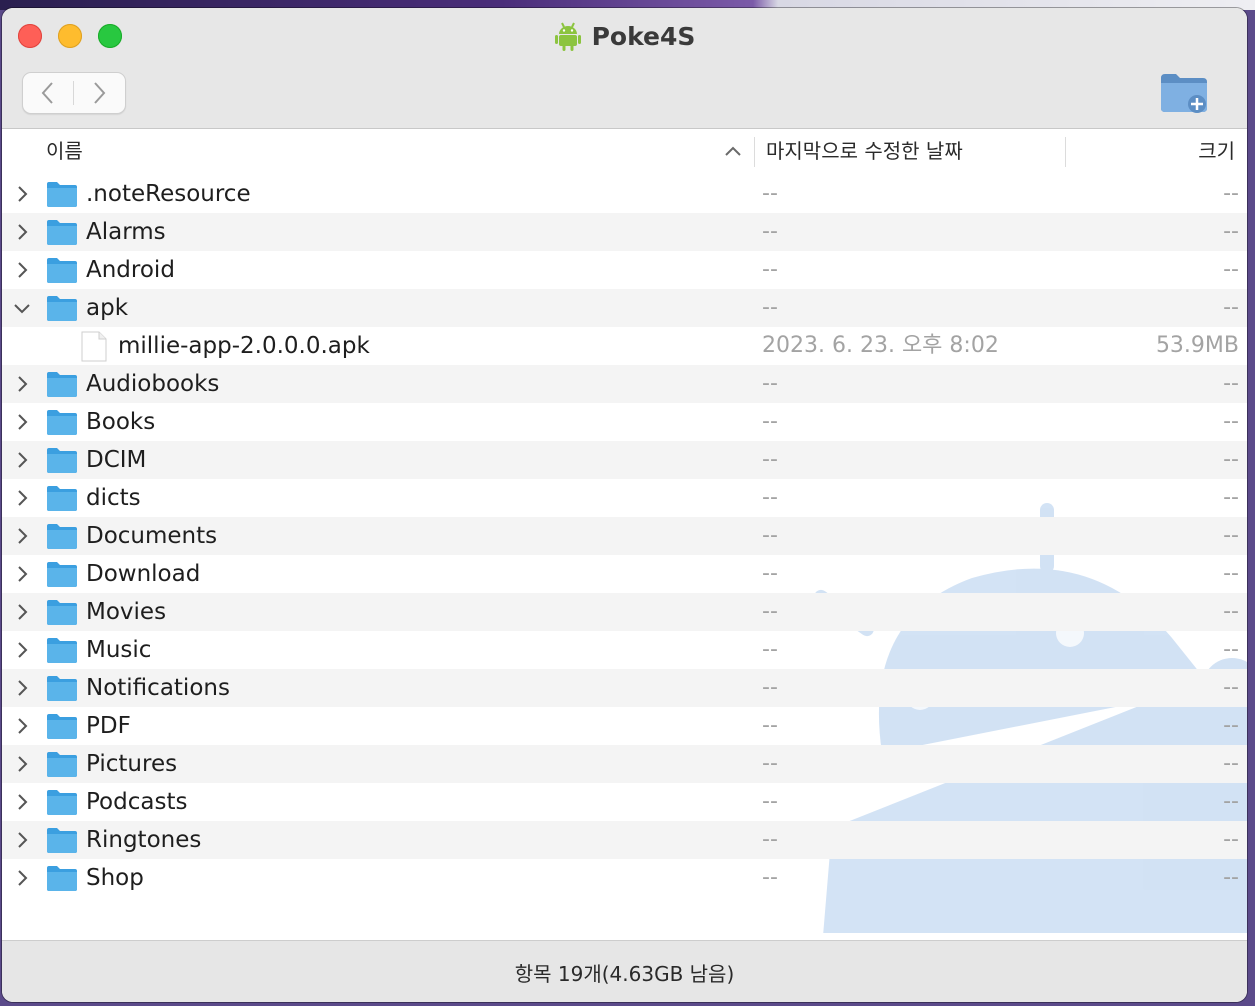 The image size is (1255, 1006). What do you see at coordinates (22, 308) in the screenshot?
I see `disclosure-chevron-down-icon` at bounding box center [22, 308].